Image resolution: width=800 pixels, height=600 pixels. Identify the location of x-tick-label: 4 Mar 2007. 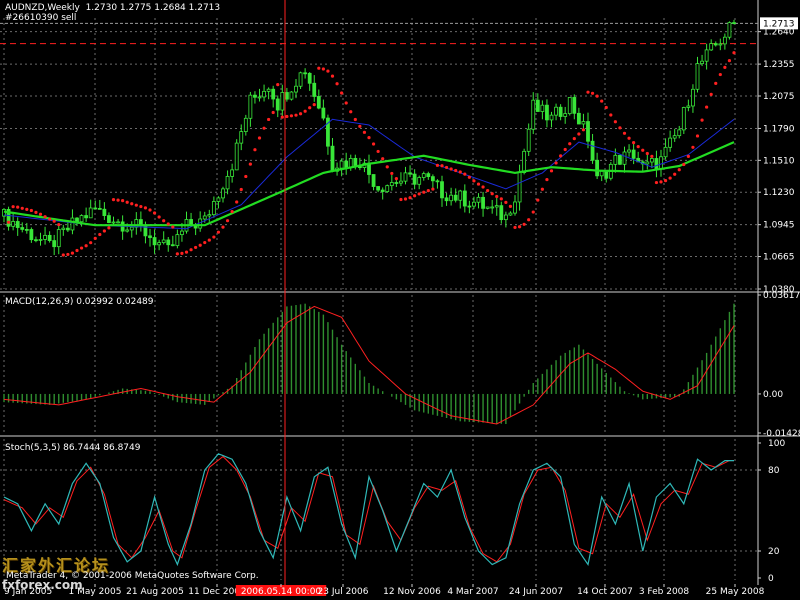
(472, 592).